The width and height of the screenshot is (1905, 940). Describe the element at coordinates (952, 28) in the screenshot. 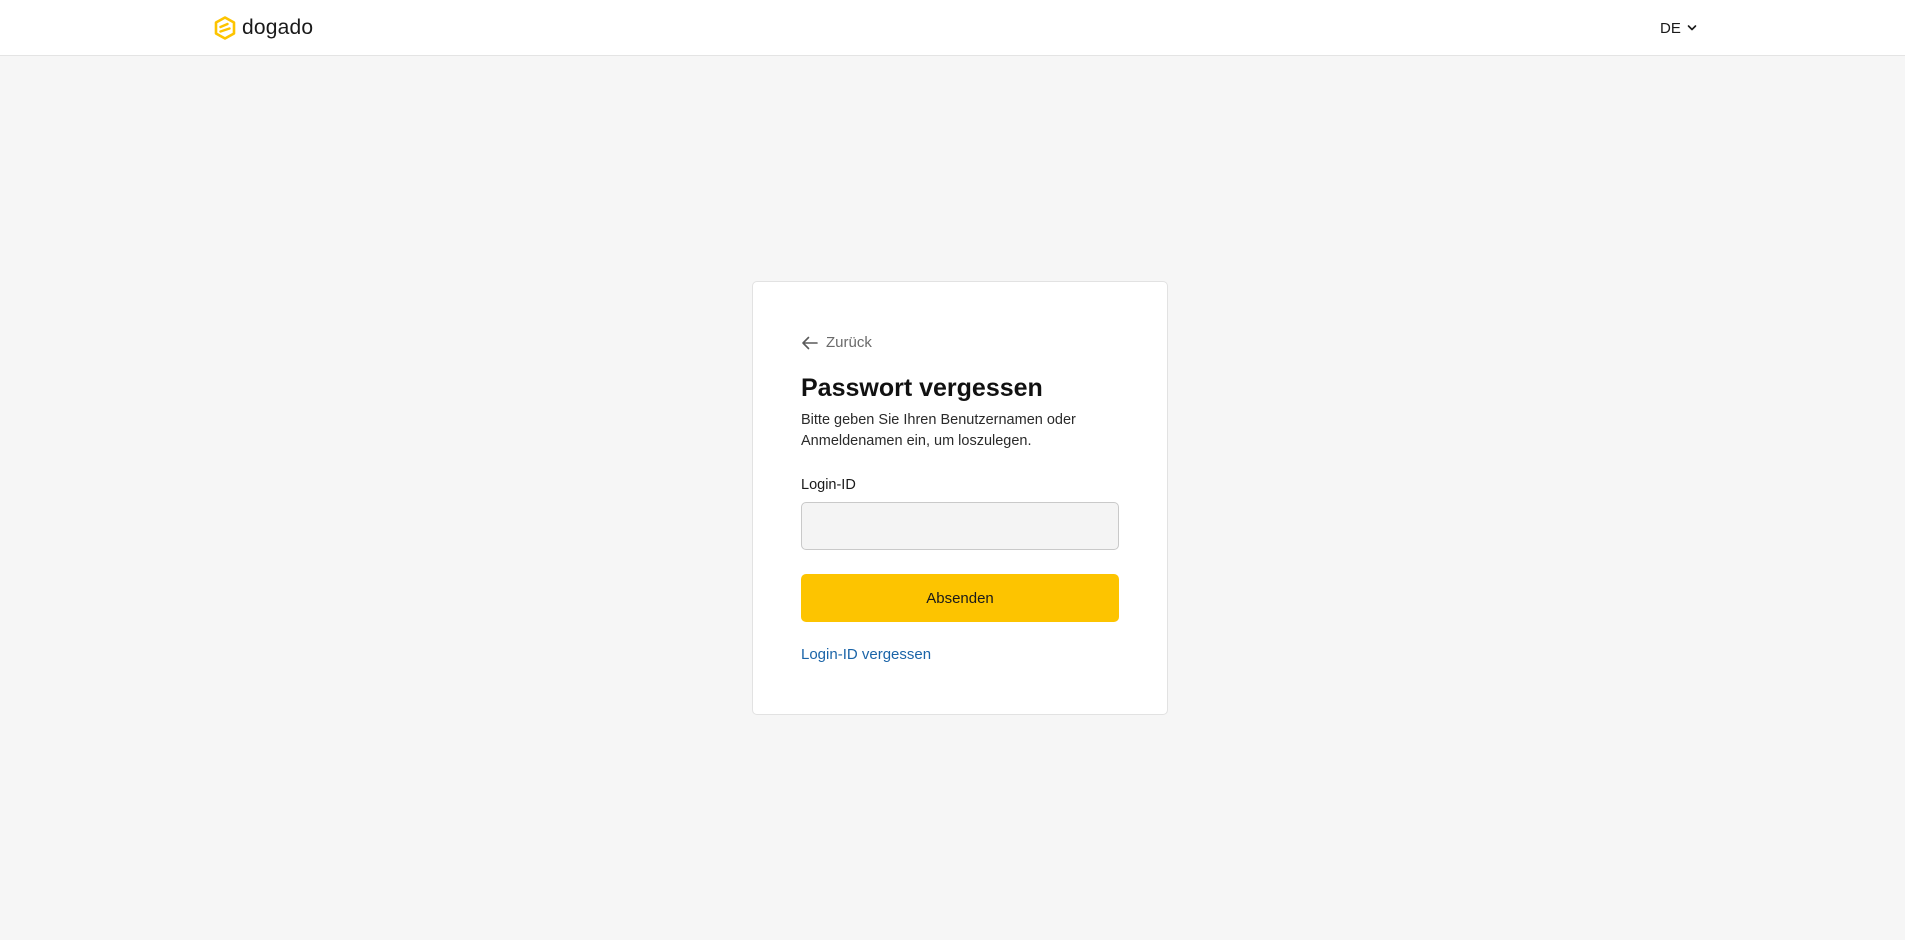

I see `top-header: dogado DE` at that location.